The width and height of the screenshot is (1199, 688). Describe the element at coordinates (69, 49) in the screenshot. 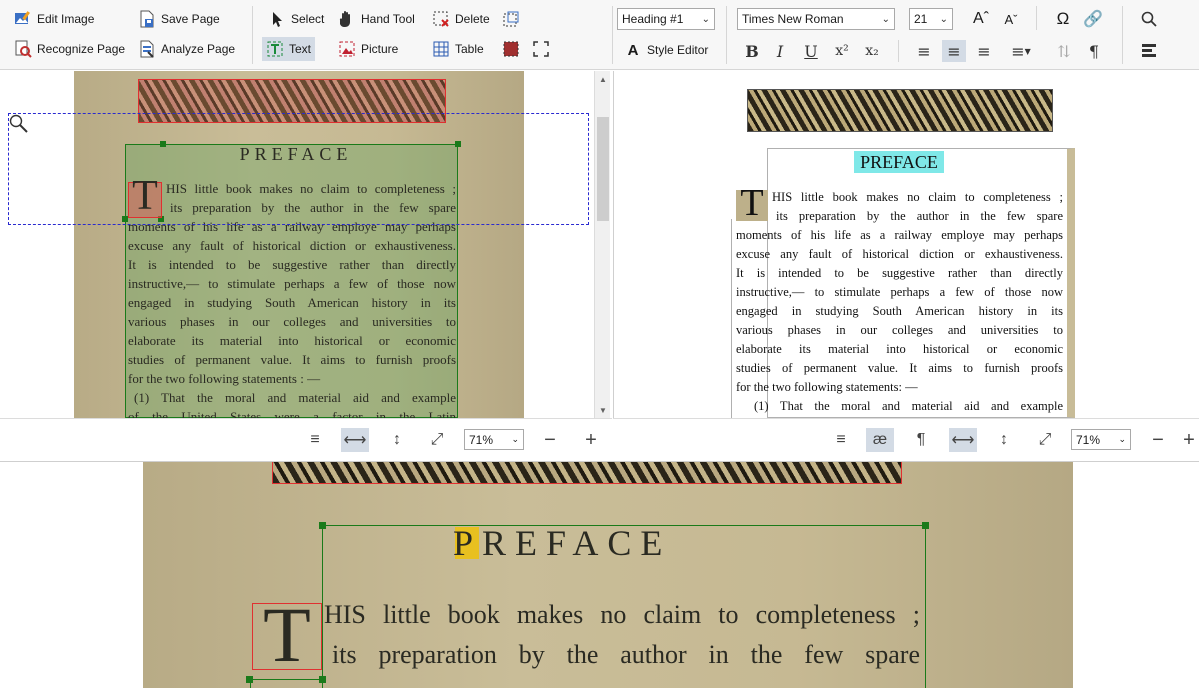

I see `recognize-page-button: Recognize Page` at that location.